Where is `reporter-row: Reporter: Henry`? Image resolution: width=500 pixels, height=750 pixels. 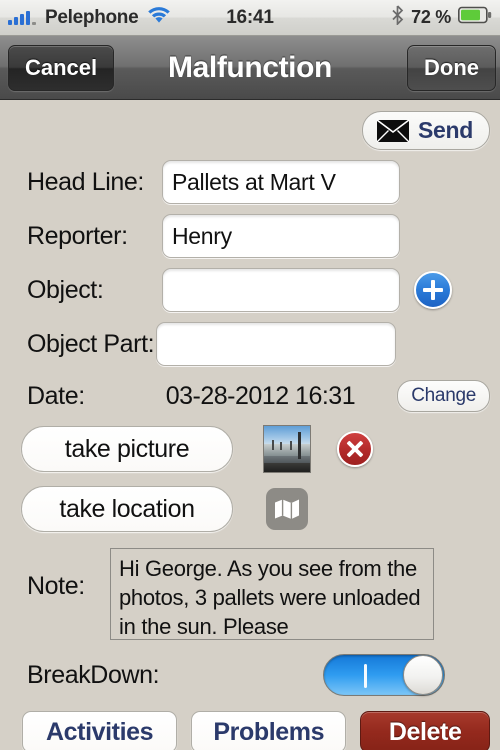
reporter-row: Reporter: Henry is located at coordinates (250, 236).